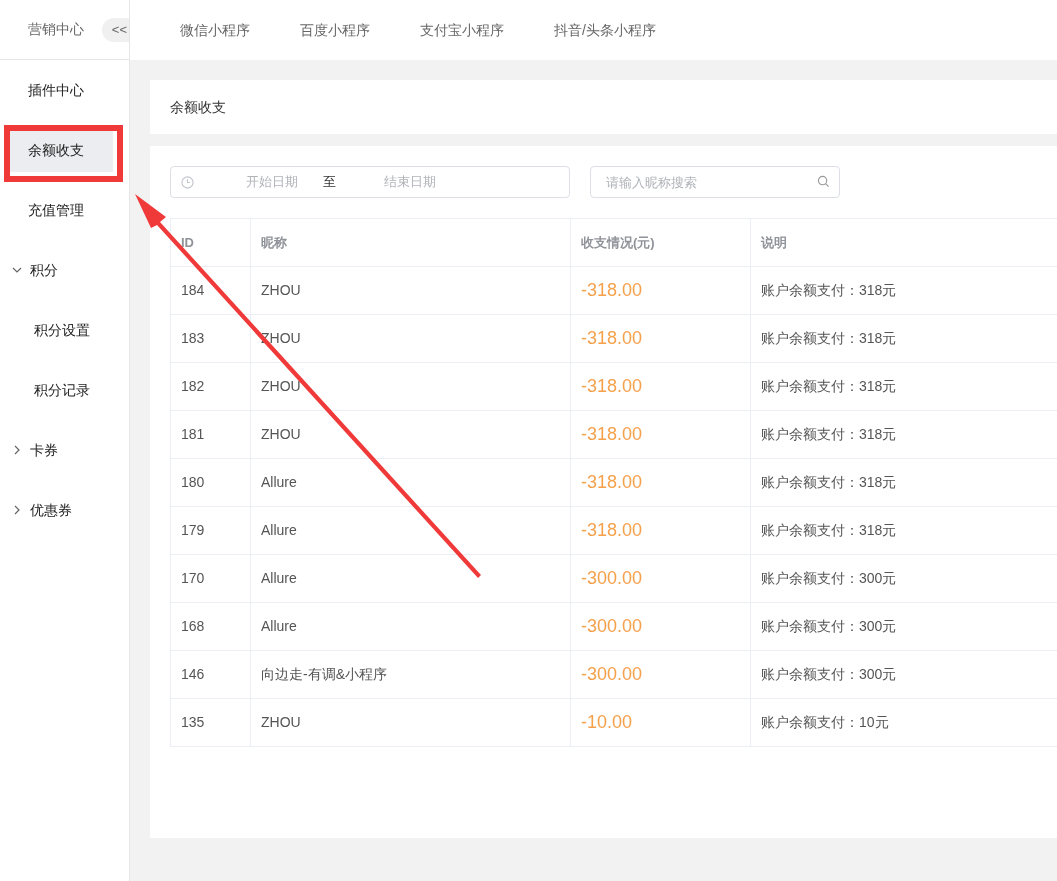  I want to click on page-title: 余额收支, so click(198, 107).